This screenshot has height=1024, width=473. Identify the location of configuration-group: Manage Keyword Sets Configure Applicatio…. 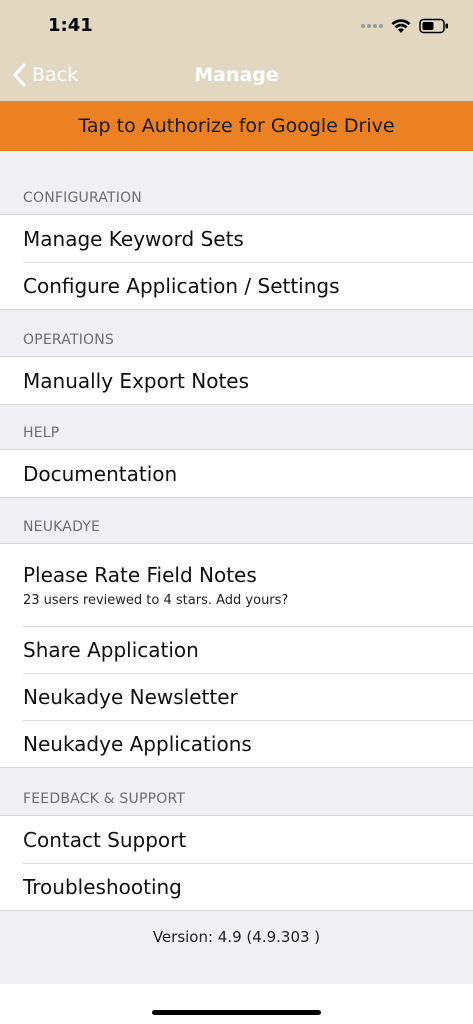
(236, 262).